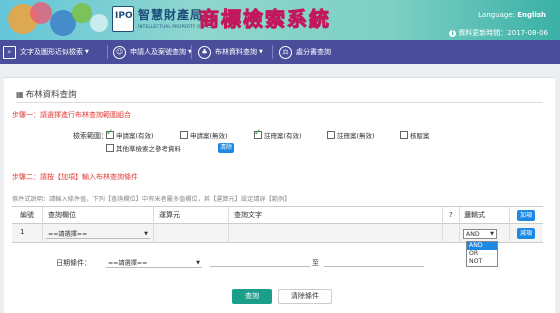 The height and width of the screenshot is (313, 560). I want to click on checkbox-label: 核駁案, so click(420, 136).